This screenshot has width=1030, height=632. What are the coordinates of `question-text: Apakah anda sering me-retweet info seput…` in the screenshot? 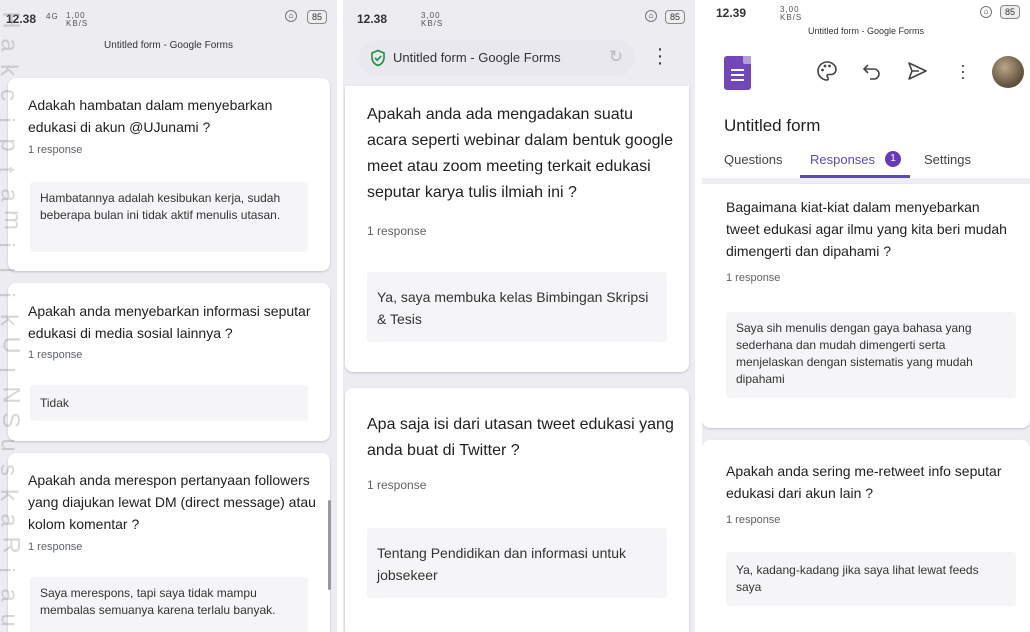 It's located at (864, 482).